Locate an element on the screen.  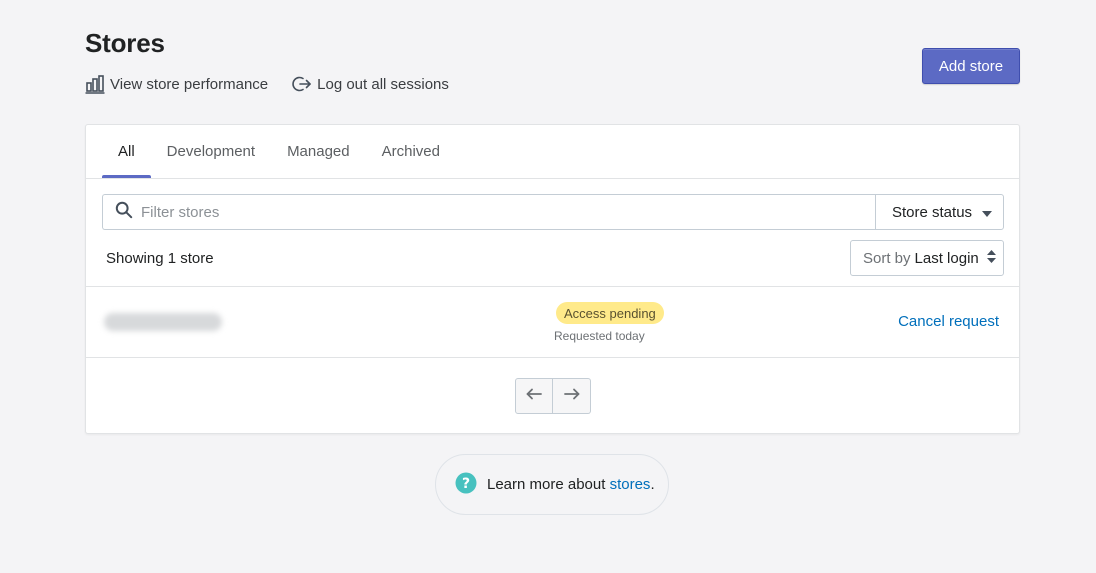
search-icon is located at coordinates (124, 212).